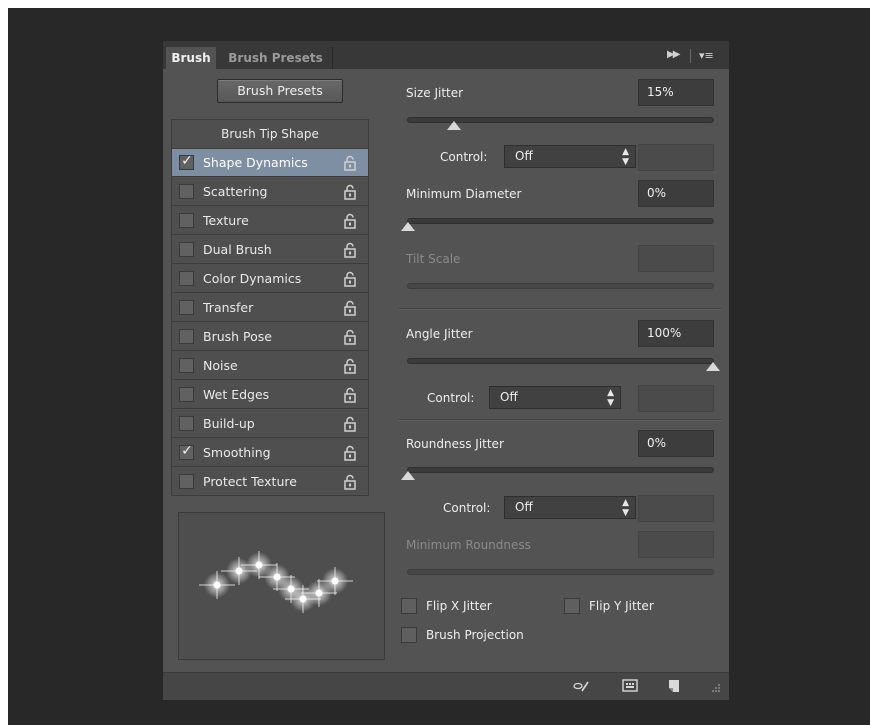 This screenshot has width=870, height=725. What do you see at coordinates (455, 444) in the screenshot?
I see `roundness-jitter-label: Roundness Jitter` at bounding box center [455, 444].